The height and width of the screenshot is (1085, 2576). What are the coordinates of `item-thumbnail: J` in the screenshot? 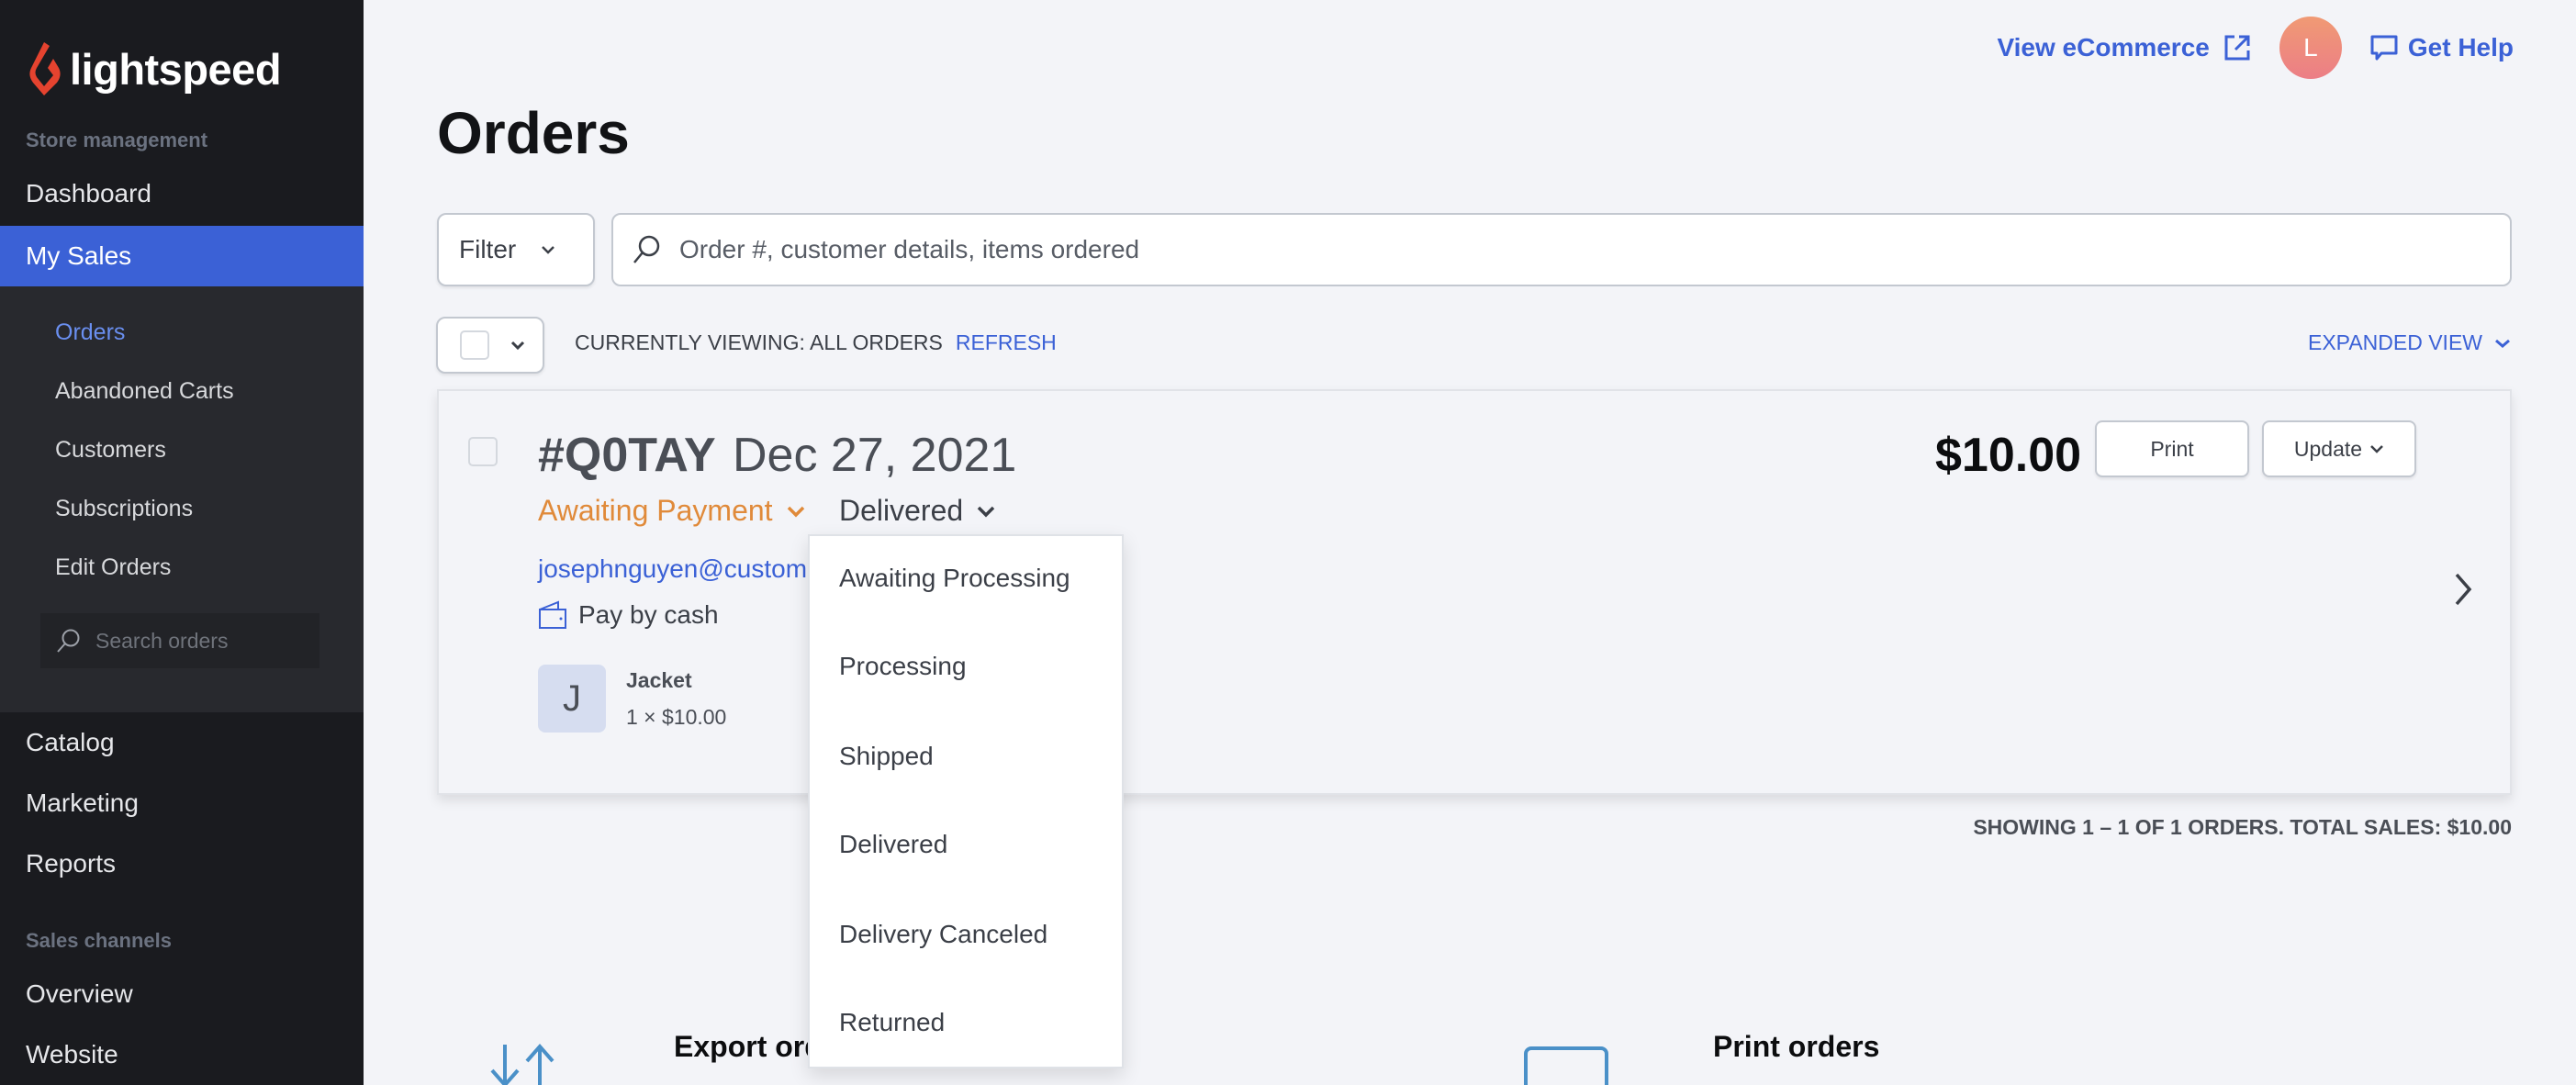 It's located at (572, 699).